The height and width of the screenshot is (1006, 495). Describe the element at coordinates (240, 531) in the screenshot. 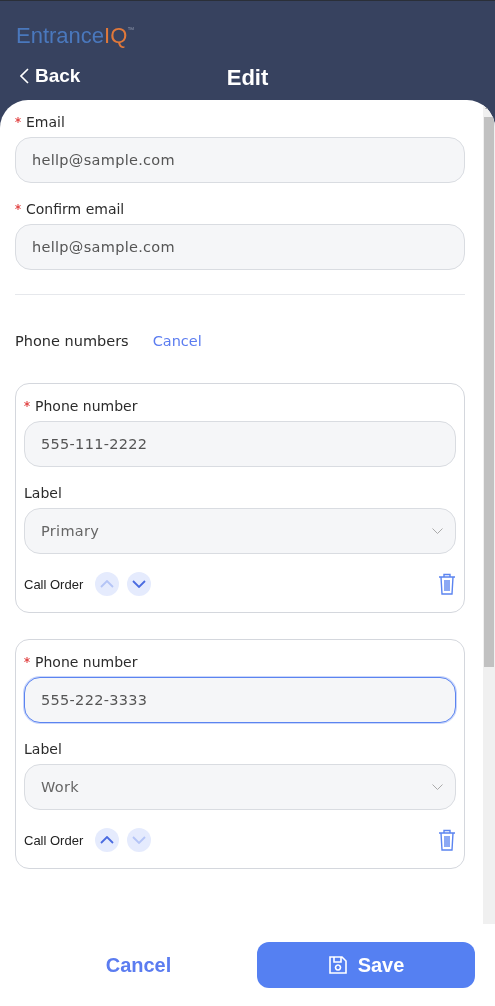

I see `label-select: Primary` at that location.